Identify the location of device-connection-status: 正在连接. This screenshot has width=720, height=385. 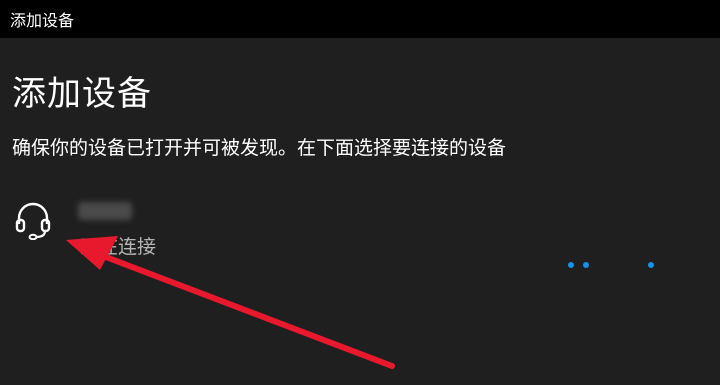
(118, 247).